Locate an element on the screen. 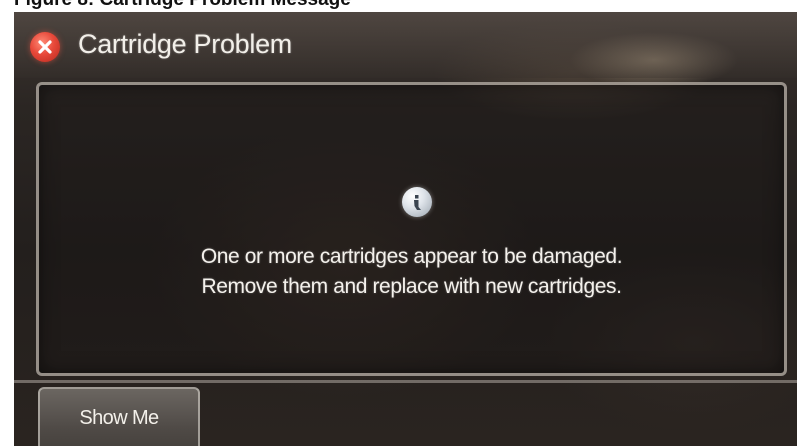 The image size is (797, 446). close-icon is located at coordinates (45, 47).